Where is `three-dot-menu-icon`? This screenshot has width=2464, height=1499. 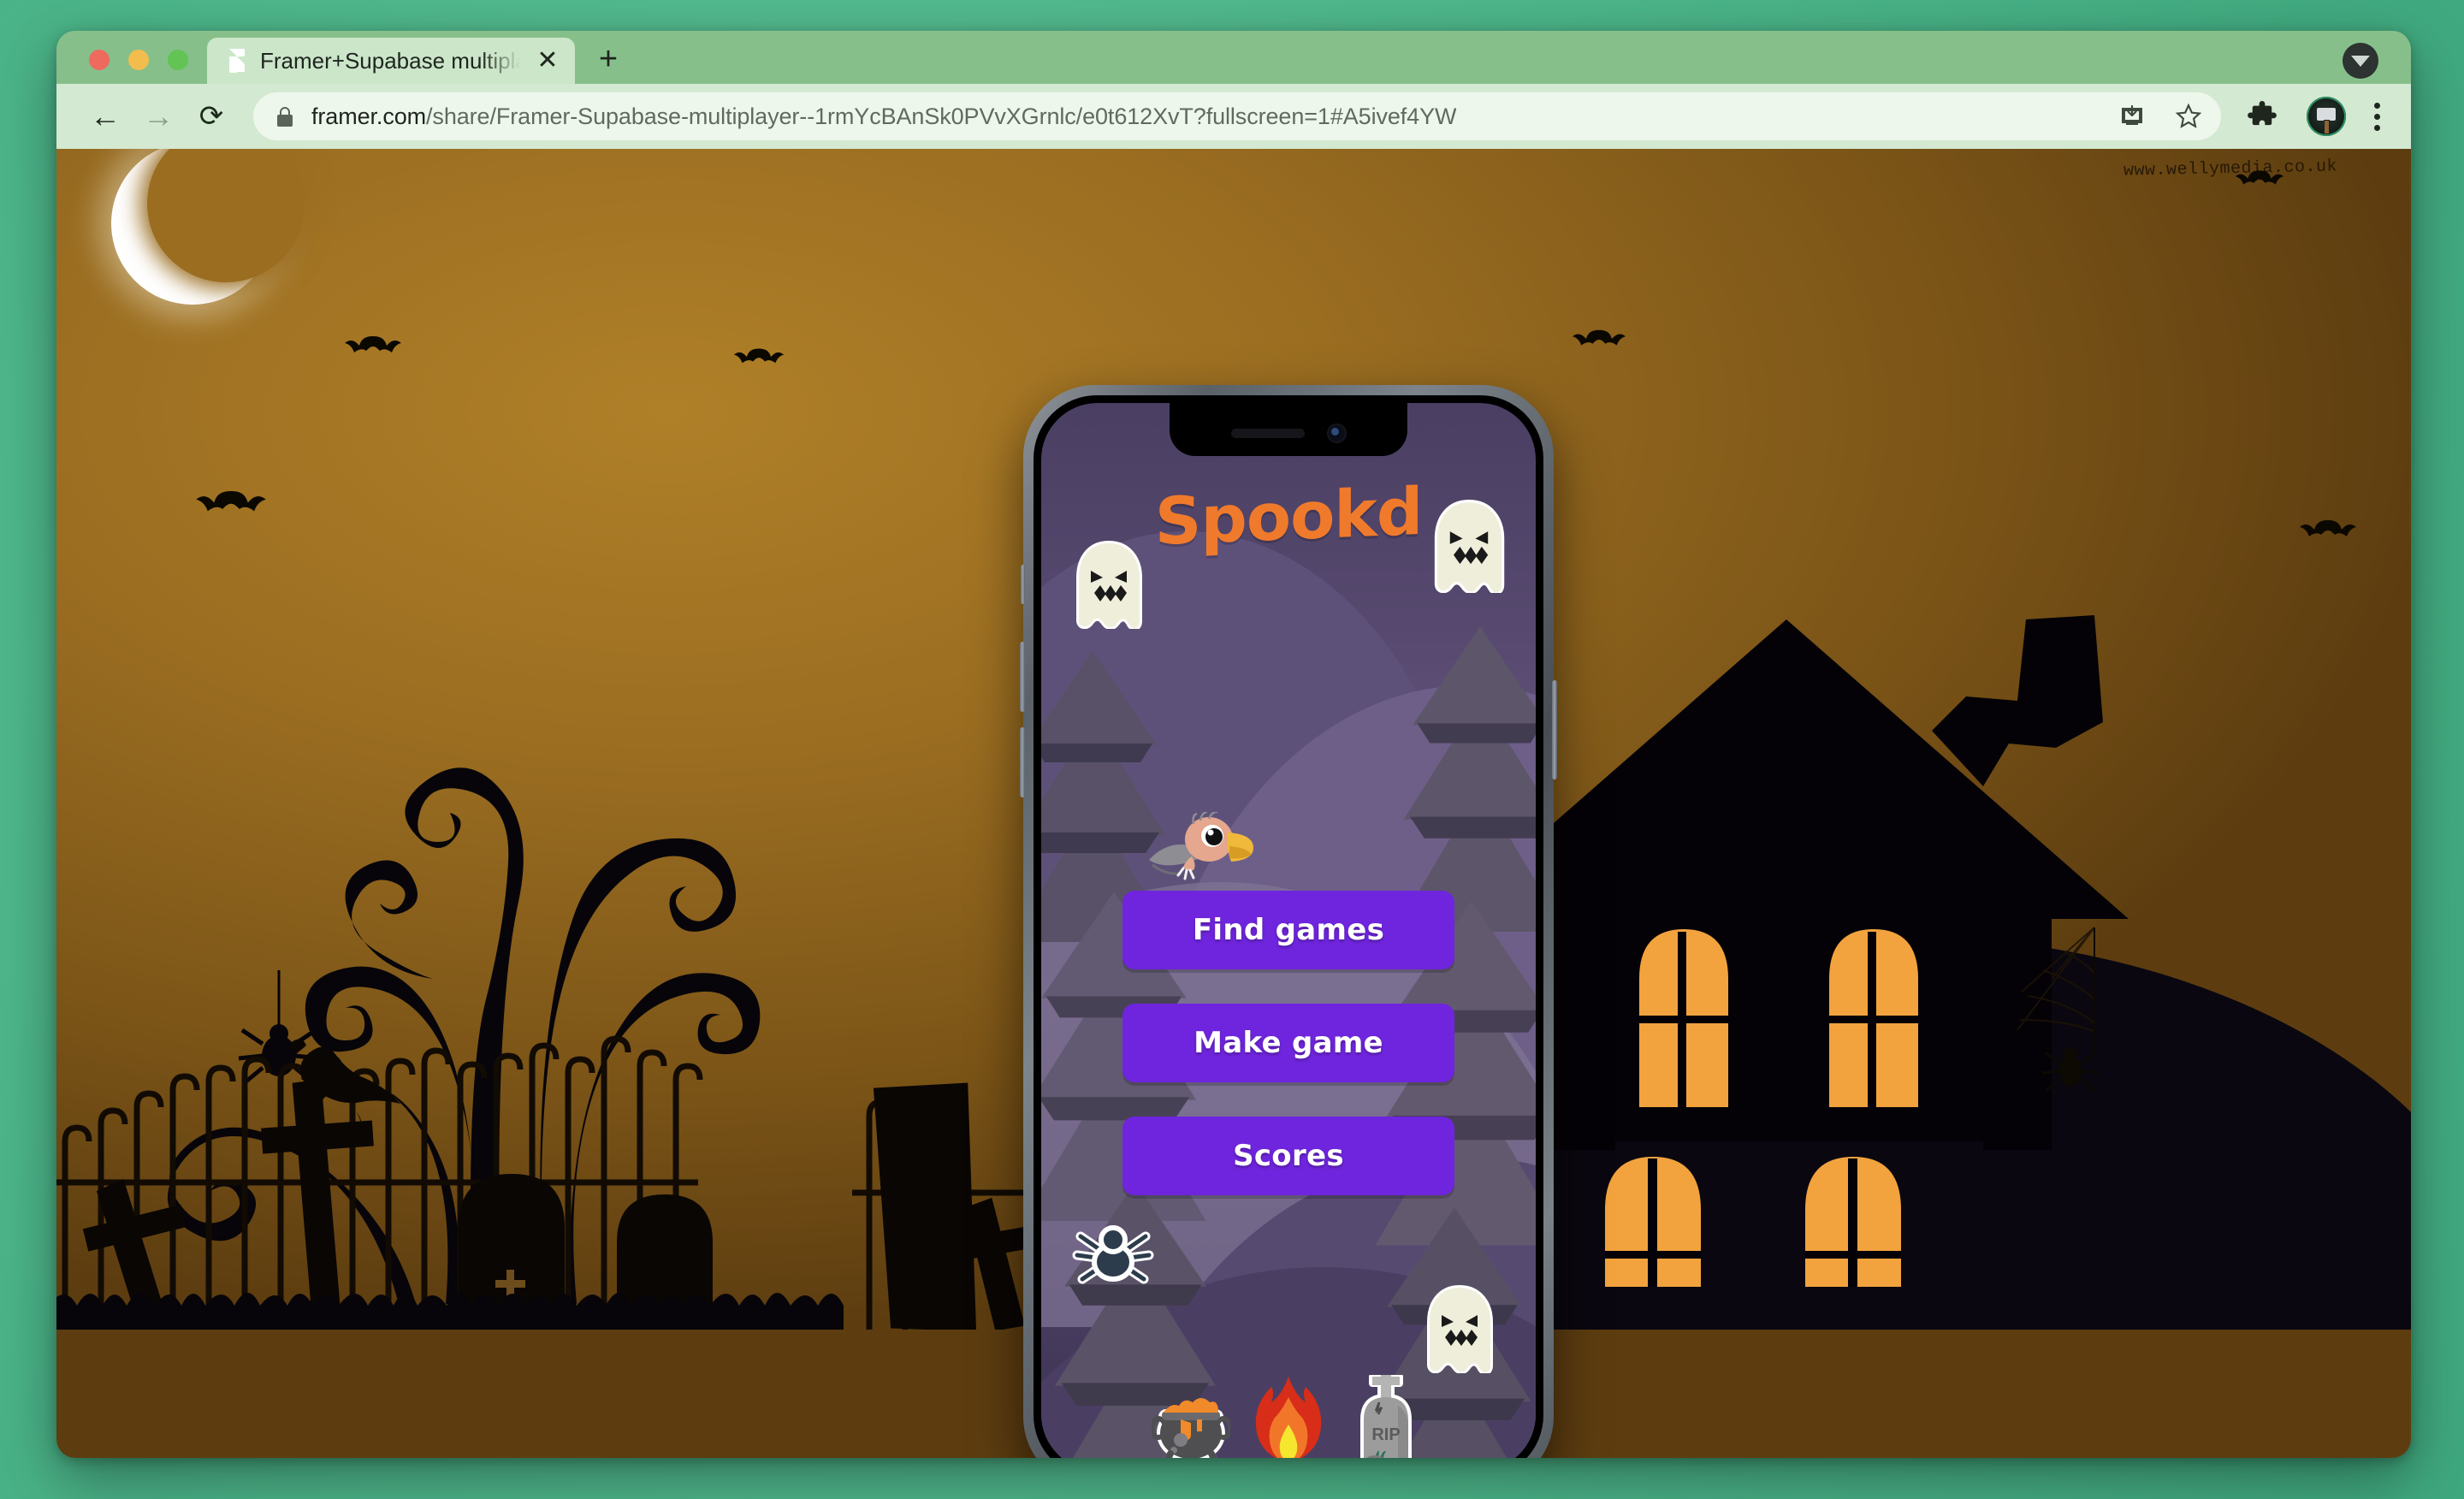 three-dot-menu-icon is located at coordinates (2377, 116).